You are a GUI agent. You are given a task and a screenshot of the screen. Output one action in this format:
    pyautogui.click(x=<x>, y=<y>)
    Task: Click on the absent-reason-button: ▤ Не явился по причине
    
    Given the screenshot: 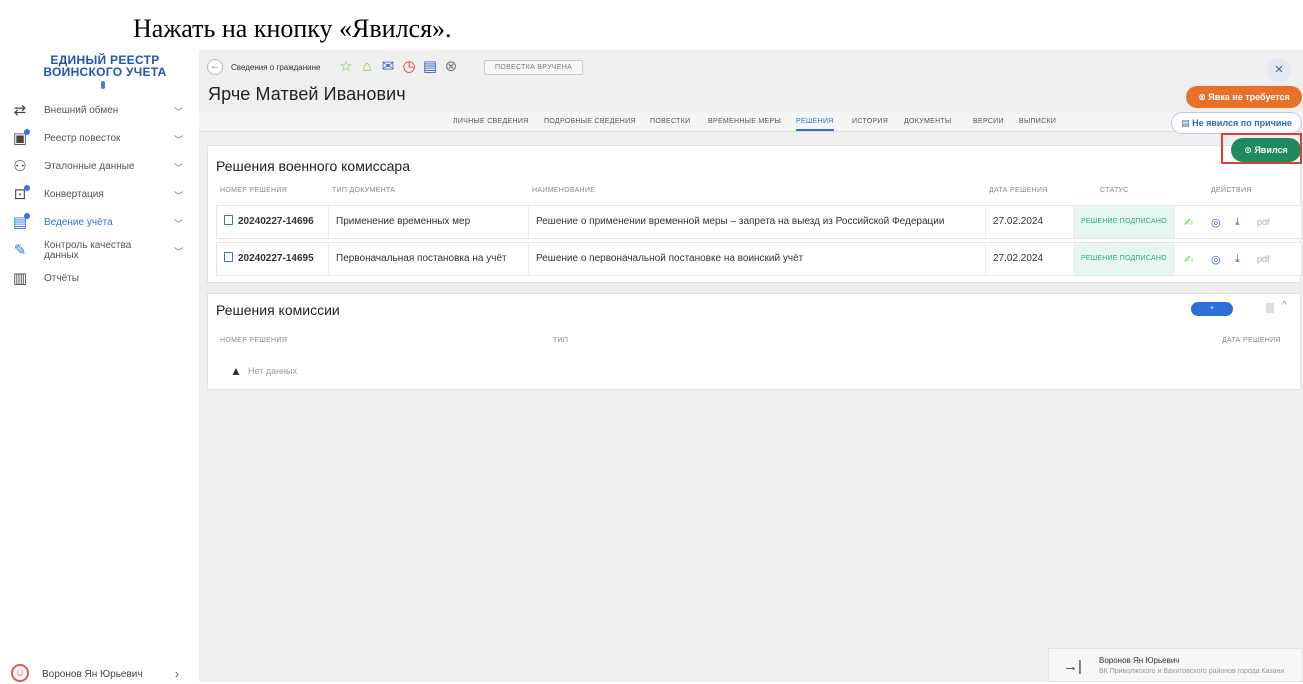 What is the action you would take?
    pyautogui.click(x=1236, y=123)
    